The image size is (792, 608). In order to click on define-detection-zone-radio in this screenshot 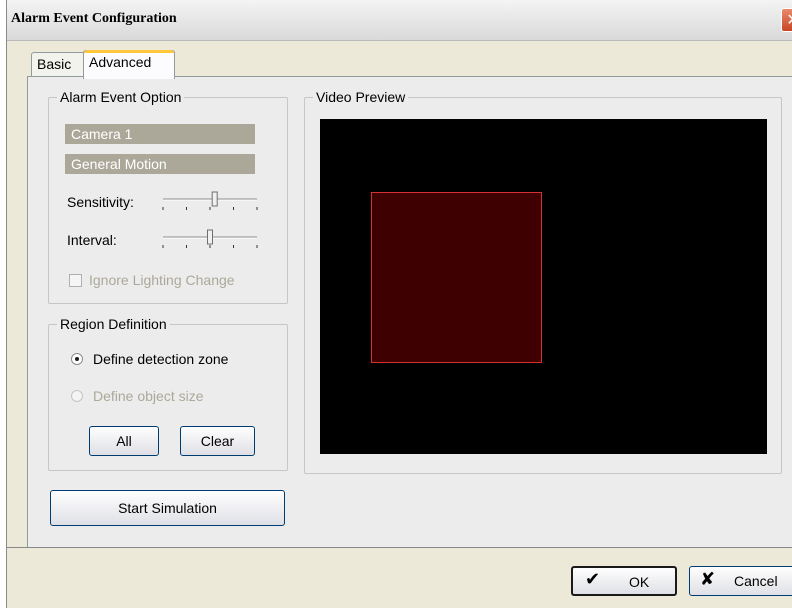, I will do `click(77, 359)`.